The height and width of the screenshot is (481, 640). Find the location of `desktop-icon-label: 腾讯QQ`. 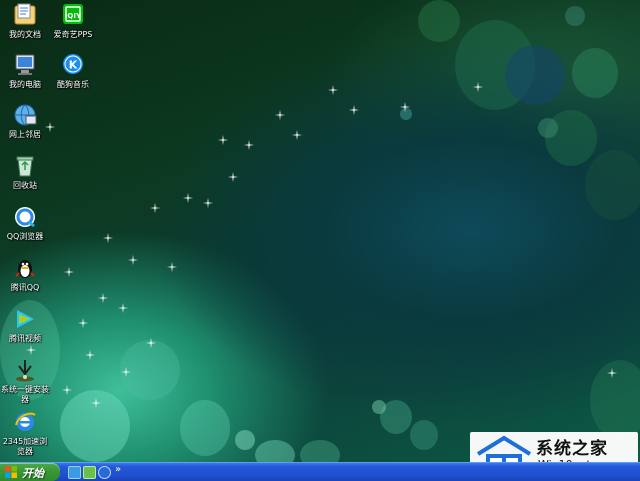

desktop-icon-label: 腾讯QQ is located at coordinates (25, 287).